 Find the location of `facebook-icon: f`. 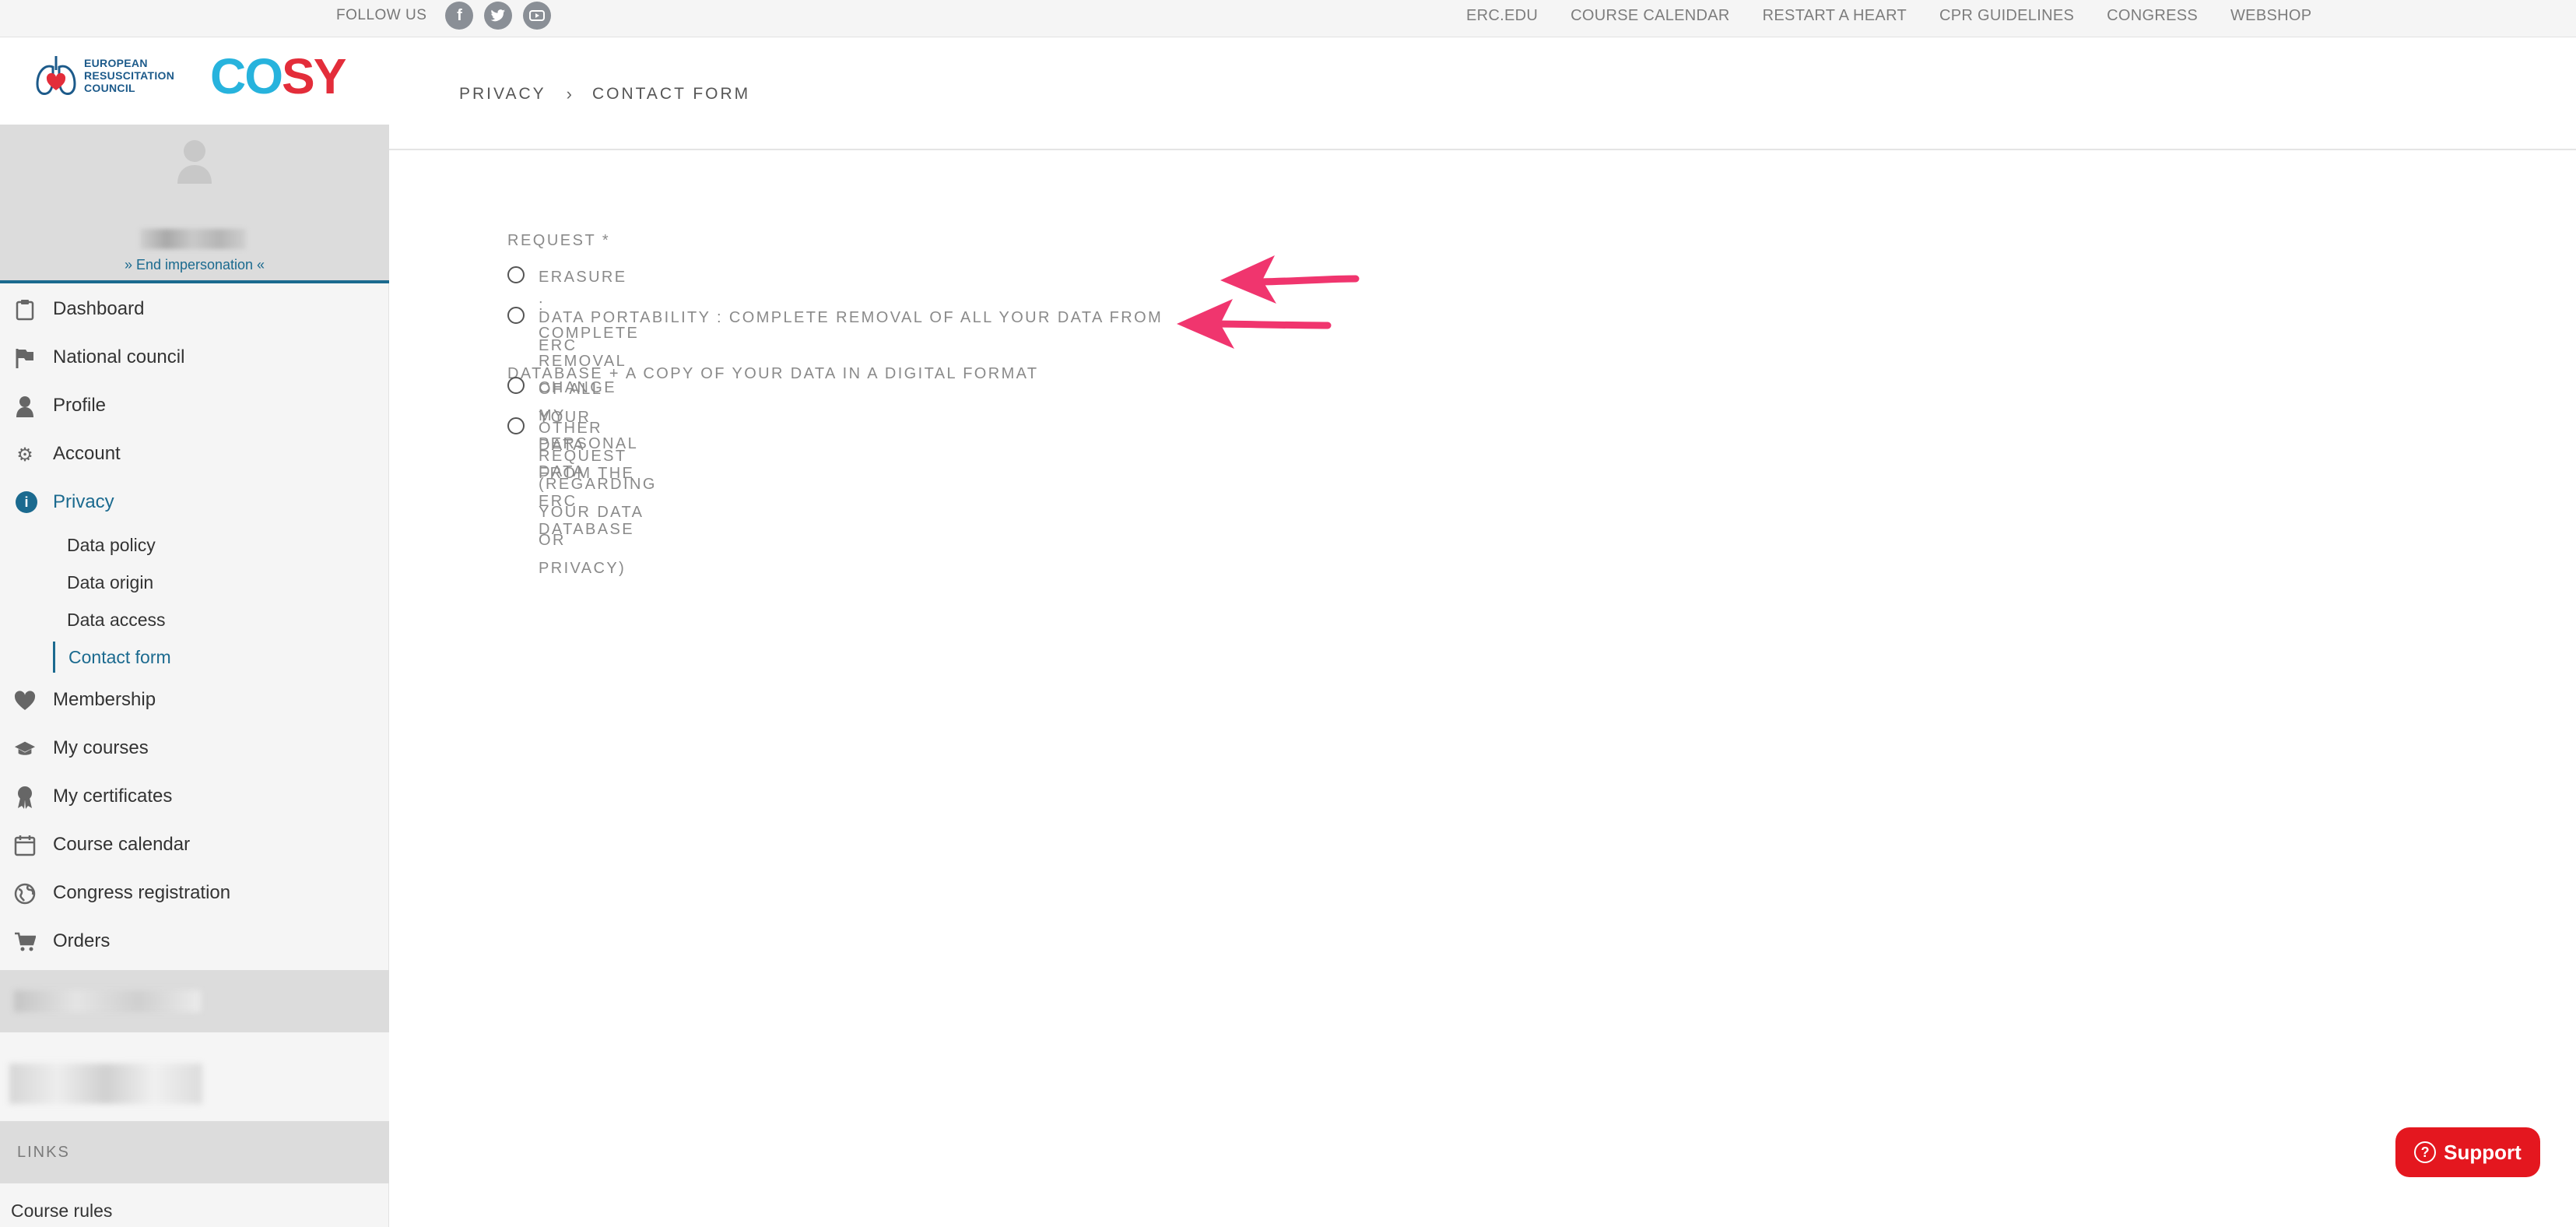

facebook-icon: f is located at coordinates (460, 16).